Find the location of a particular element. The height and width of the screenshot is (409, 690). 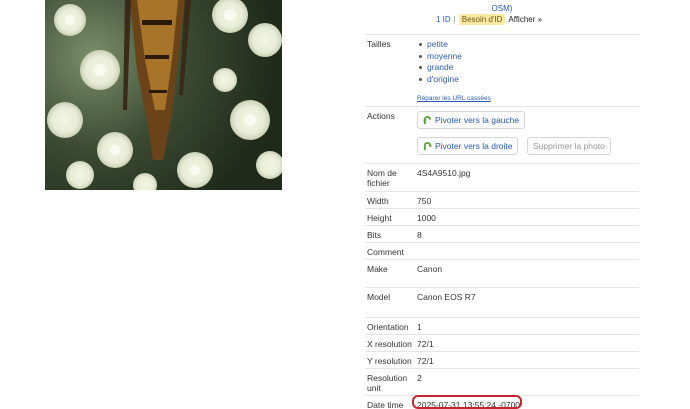

make-value: Canon is located at coordinates (430, 269).